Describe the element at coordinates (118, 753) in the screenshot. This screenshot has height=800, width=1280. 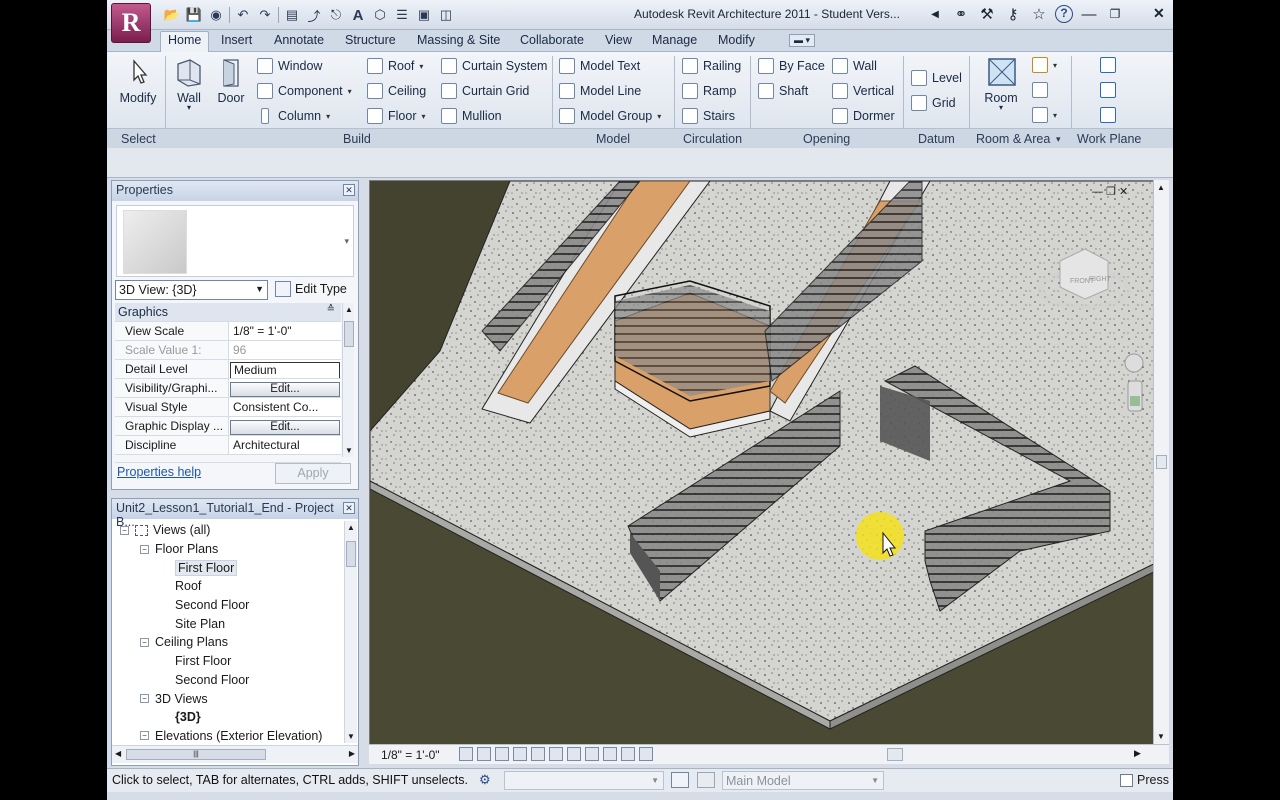
I see `scroll-left-icon: ◀` at that location.